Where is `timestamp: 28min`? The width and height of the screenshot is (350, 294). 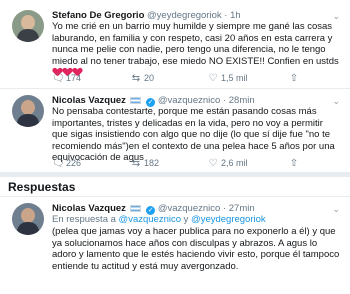
timestamp: 28min is located at coordinates (242, 100).